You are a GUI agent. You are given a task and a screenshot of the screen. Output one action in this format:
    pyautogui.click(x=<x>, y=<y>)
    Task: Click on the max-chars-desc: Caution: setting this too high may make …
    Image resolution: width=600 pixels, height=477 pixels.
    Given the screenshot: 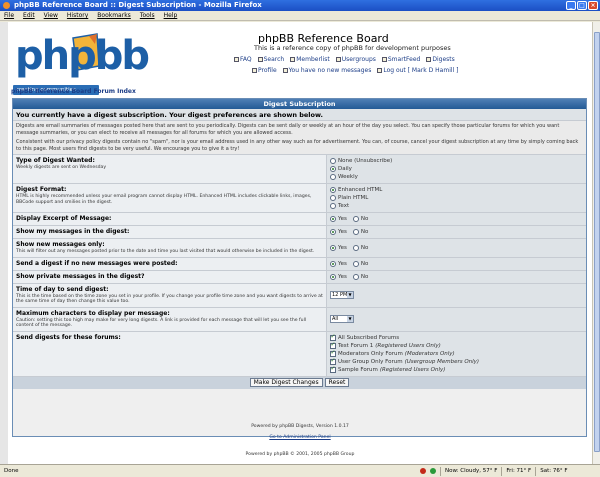 What is the action you would take?
    pyautogui.click(x=161, y=323)
    